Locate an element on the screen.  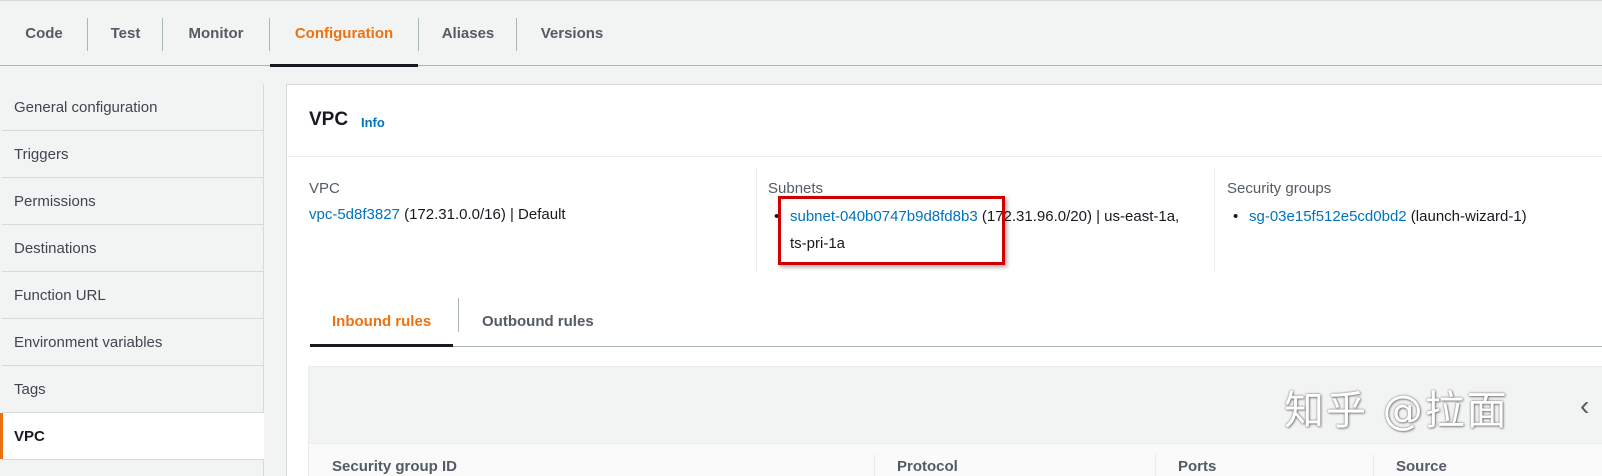
watermark: 知乎 @拉面 is located at coordinates (1396, 411).